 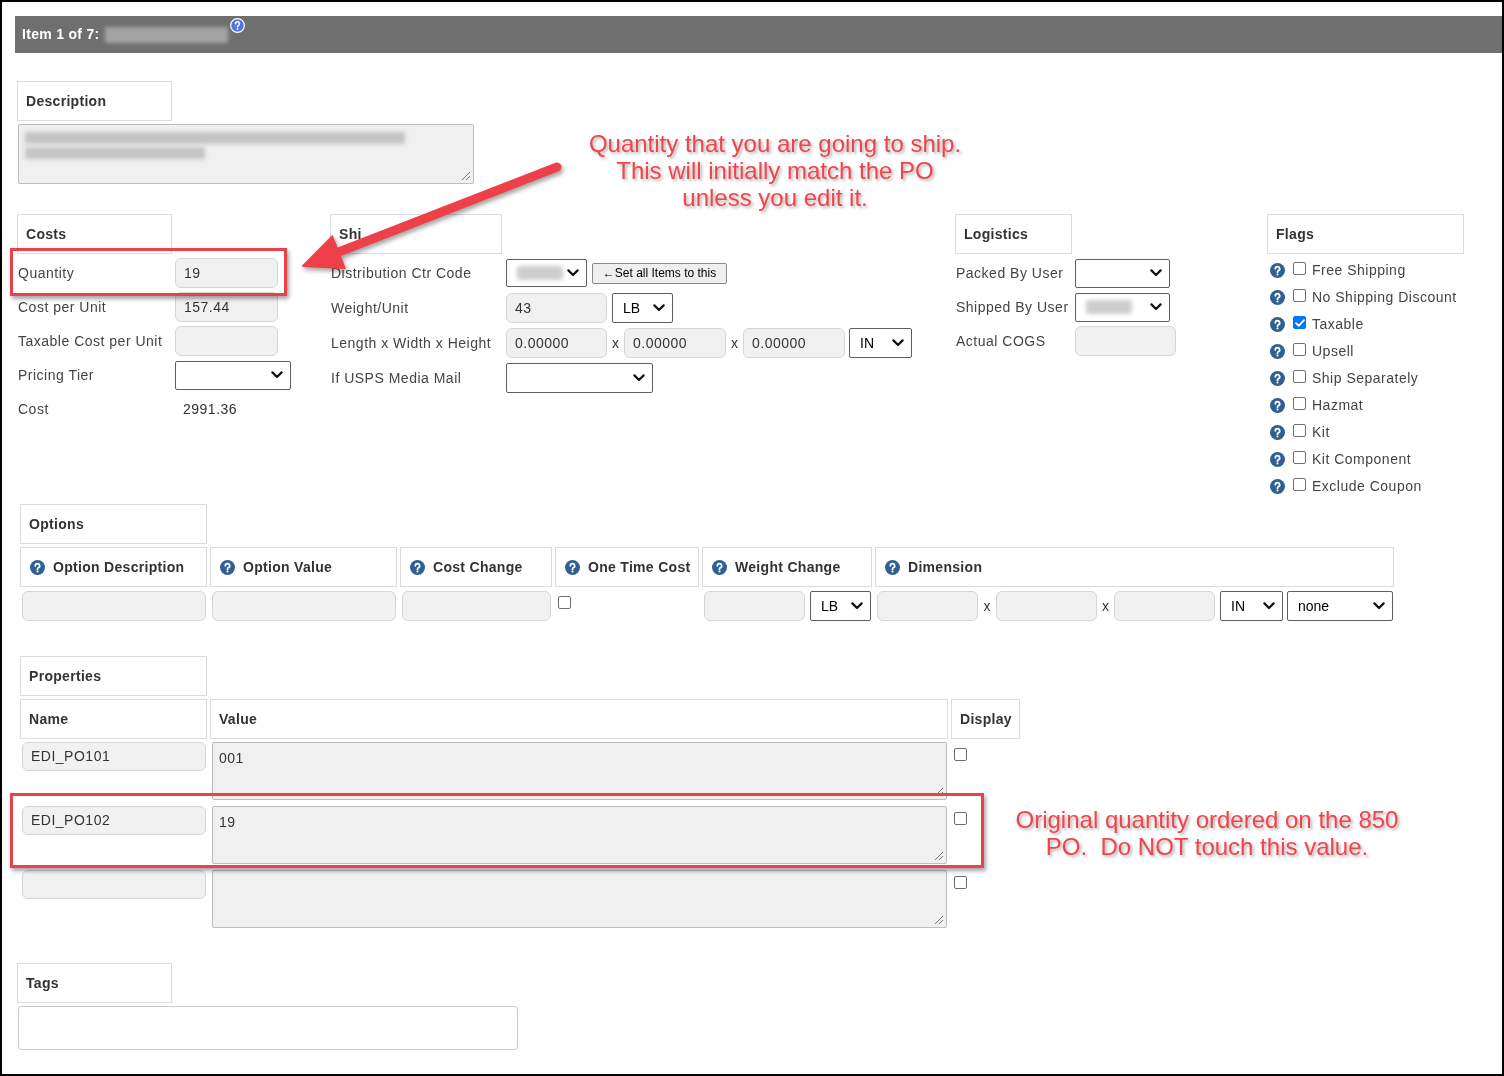 What do you see at coordinates (1365, 378) in the screenshot?
I see `flag-label: Ship Separately` at bounding box center [1365, 378].